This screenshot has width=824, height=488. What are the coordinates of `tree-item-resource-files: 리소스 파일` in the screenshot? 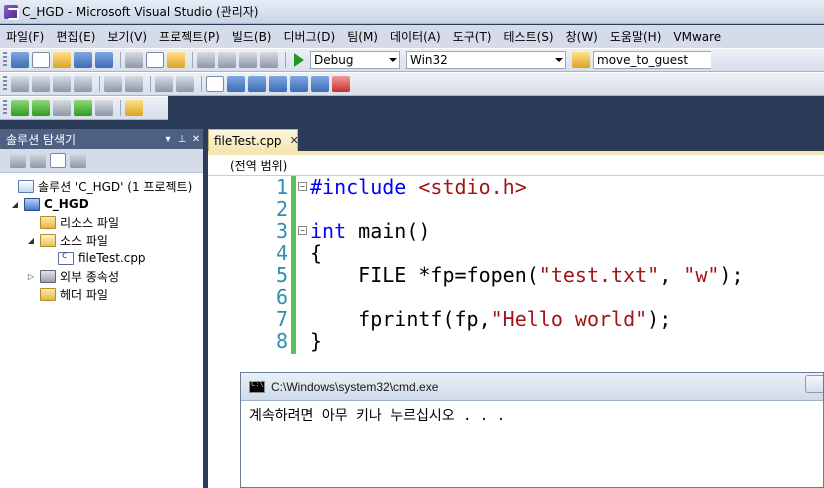 It's located at (101, 222).